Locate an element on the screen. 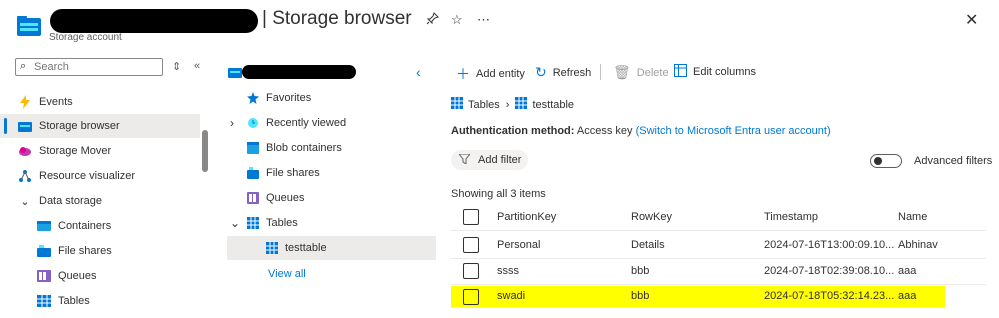 The image size is (999, 318). tree-file-shares: File shares is located at coordinates (283, 173).